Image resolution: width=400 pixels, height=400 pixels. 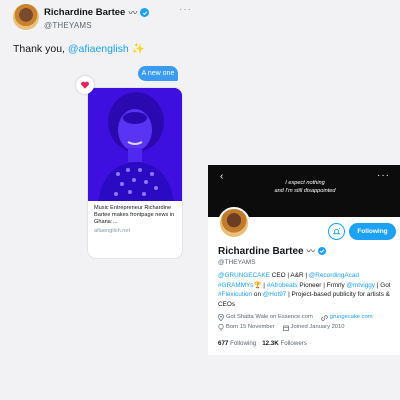 I want to click on notification-bell-icon, so click(x=336, y=231).